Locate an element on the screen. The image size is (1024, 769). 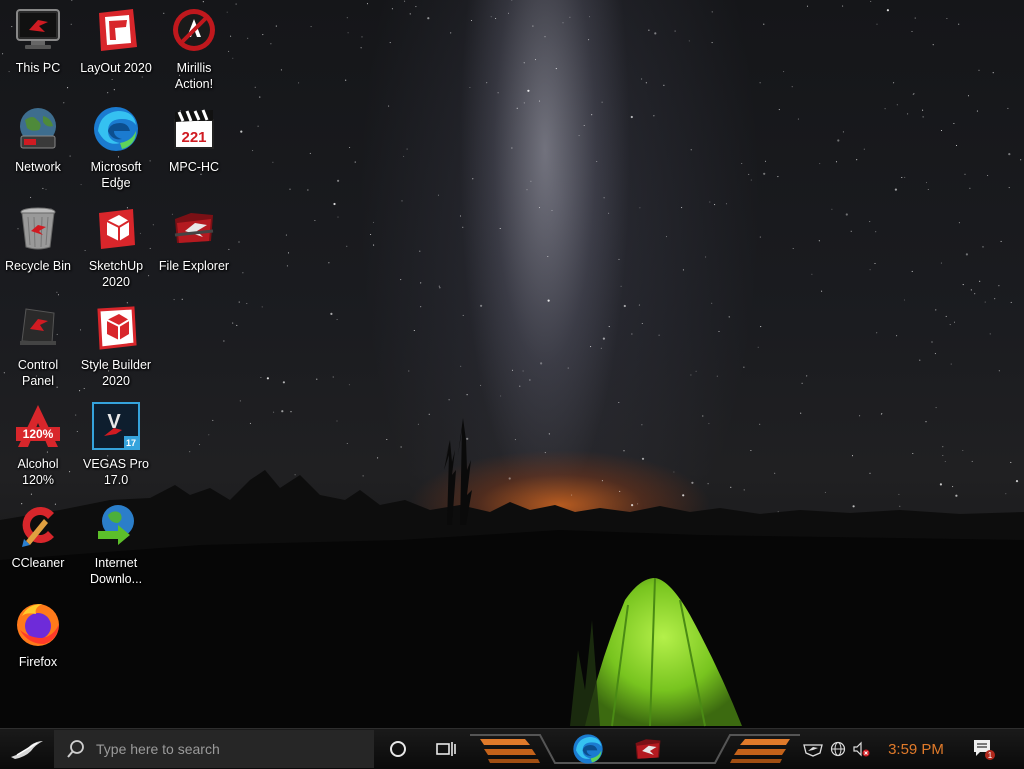
desktop-icon-label: CCleaner is located at coordinates (38, 563).